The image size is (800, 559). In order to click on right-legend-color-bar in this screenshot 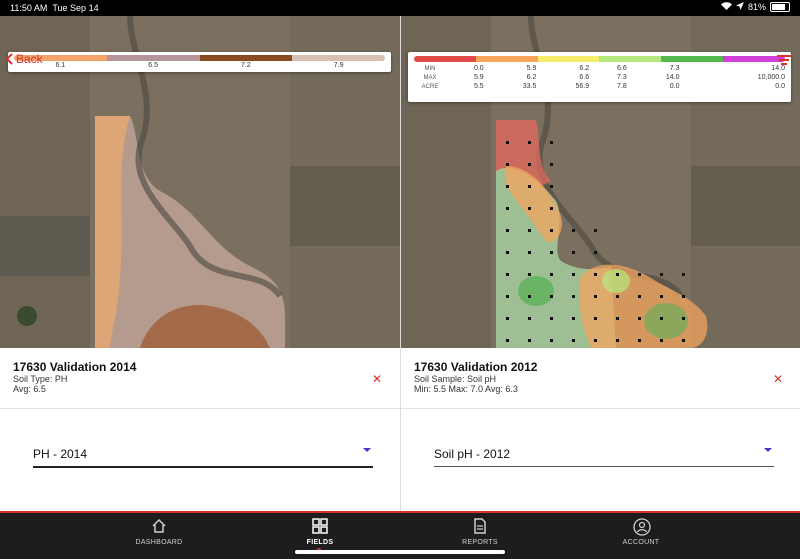, I will do `click(599, 59)`.